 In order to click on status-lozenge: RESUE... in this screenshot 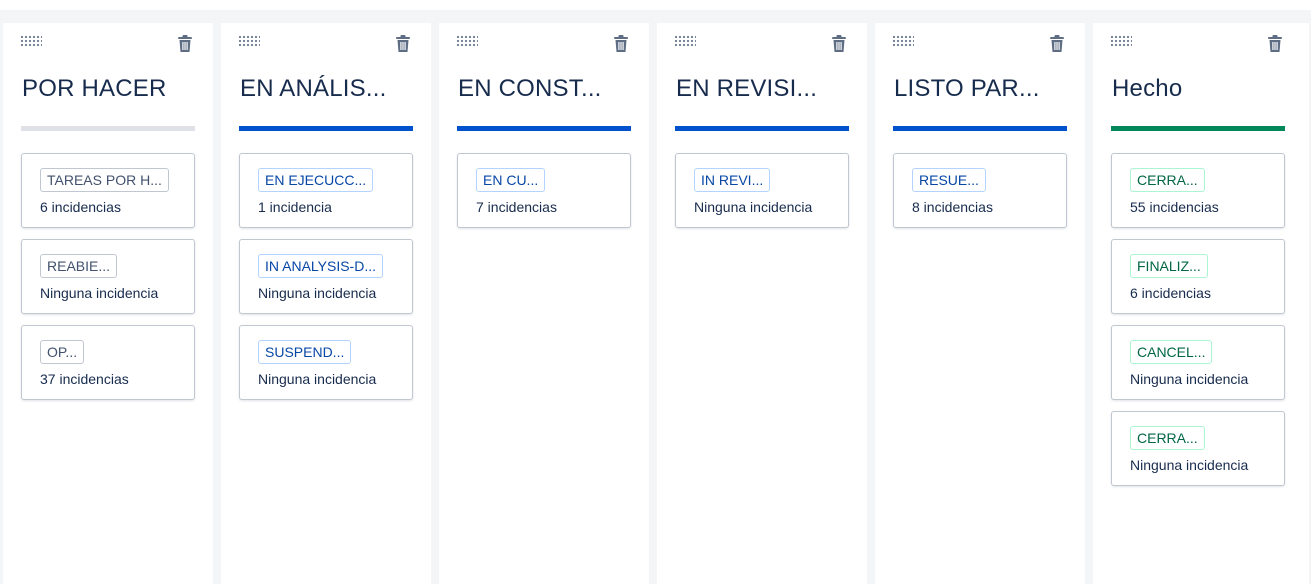, I will do `click(949, 180)`.